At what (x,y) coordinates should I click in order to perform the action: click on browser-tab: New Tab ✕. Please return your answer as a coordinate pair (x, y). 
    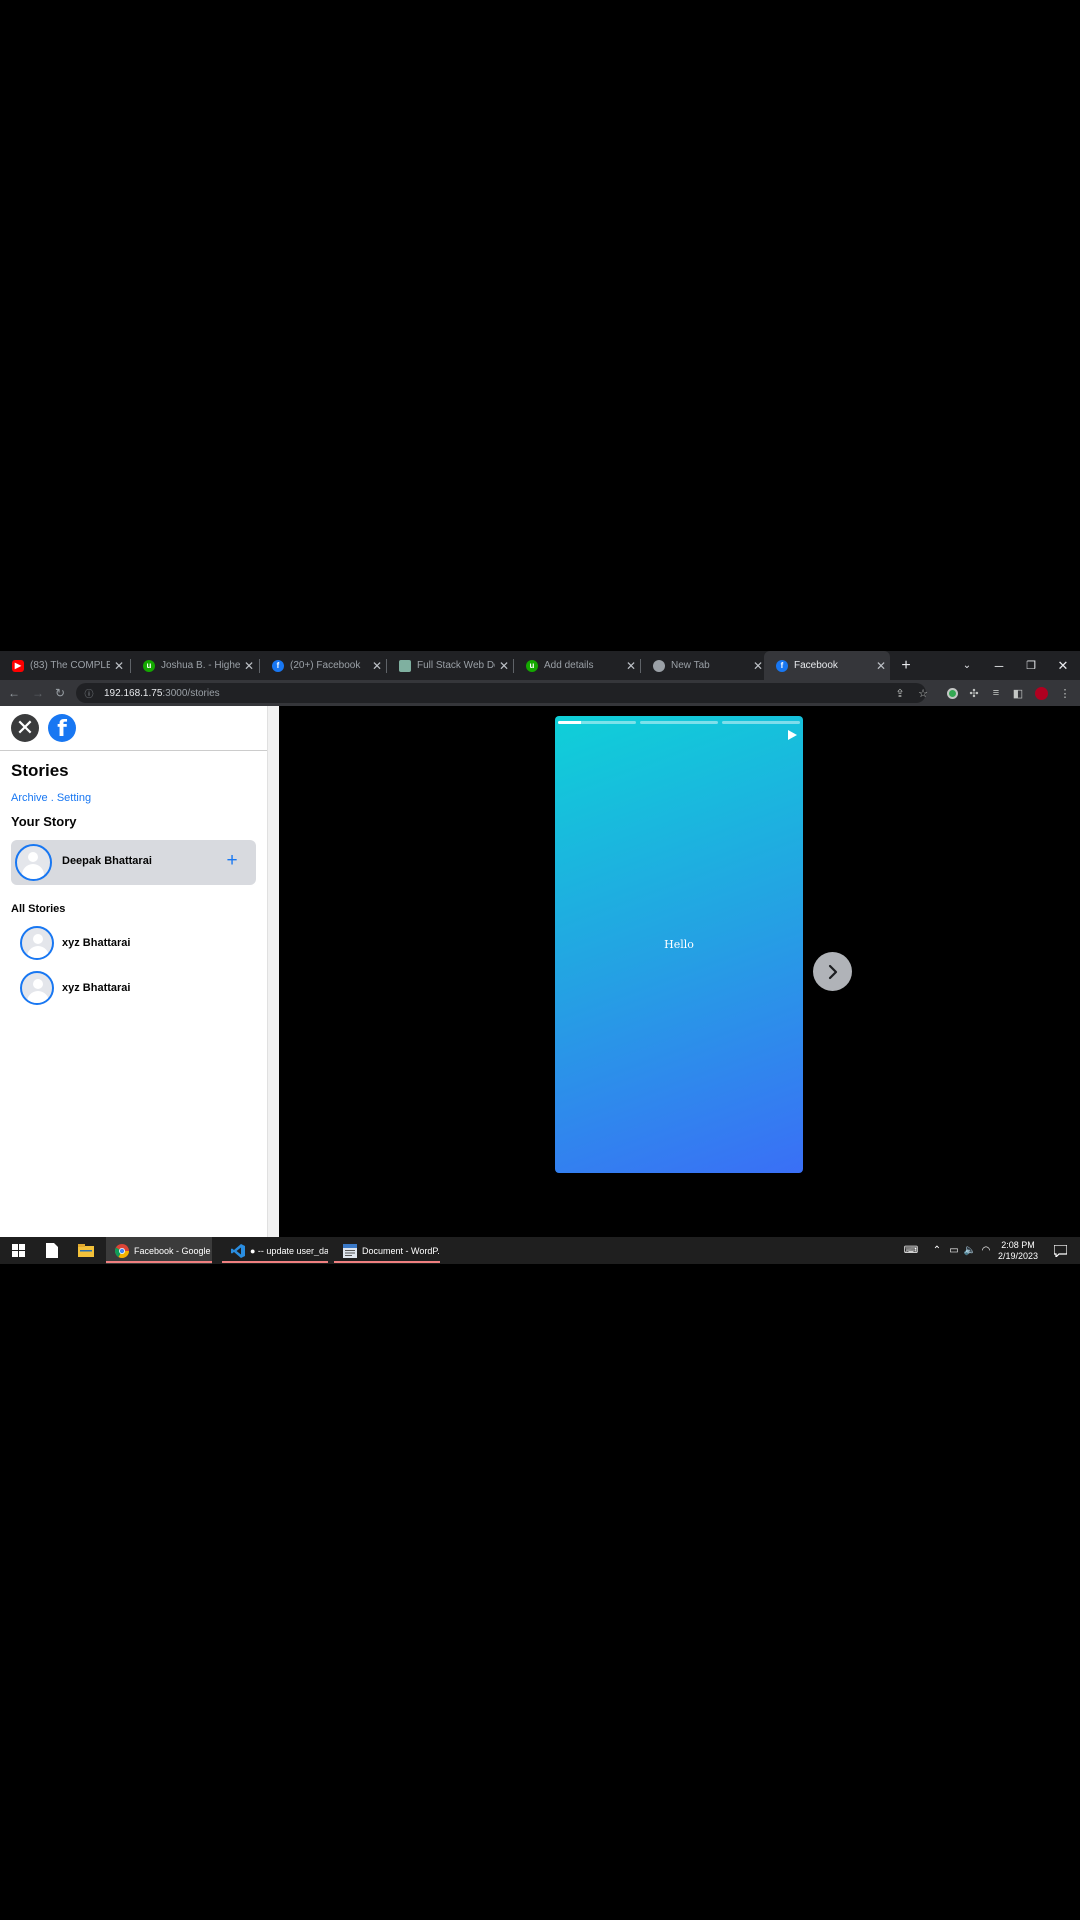
    Looking at the image, I should click on (704, 665).